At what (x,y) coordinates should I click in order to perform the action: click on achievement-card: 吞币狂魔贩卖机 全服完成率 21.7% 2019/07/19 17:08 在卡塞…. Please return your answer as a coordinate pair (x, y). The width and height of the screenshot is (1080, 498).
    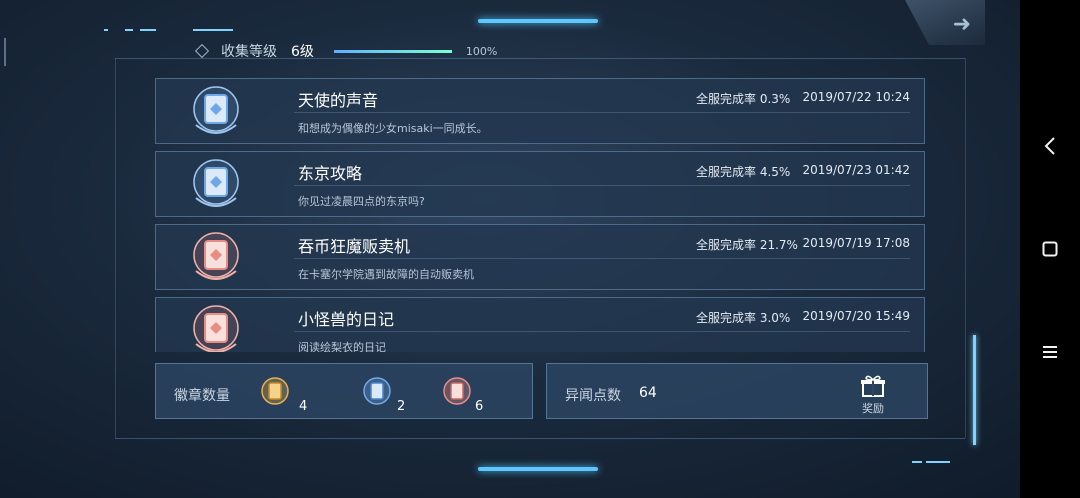
    Looking at the image, I should click on (540, 257).